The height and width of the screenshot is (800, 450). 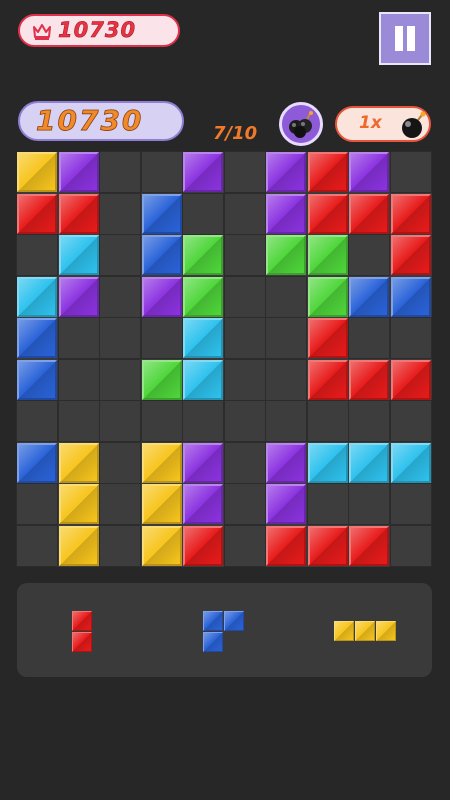 What do you see at coordinates (42, 32) in the screenshot?
I see `crown-icon` at bounding box center [42, 32].